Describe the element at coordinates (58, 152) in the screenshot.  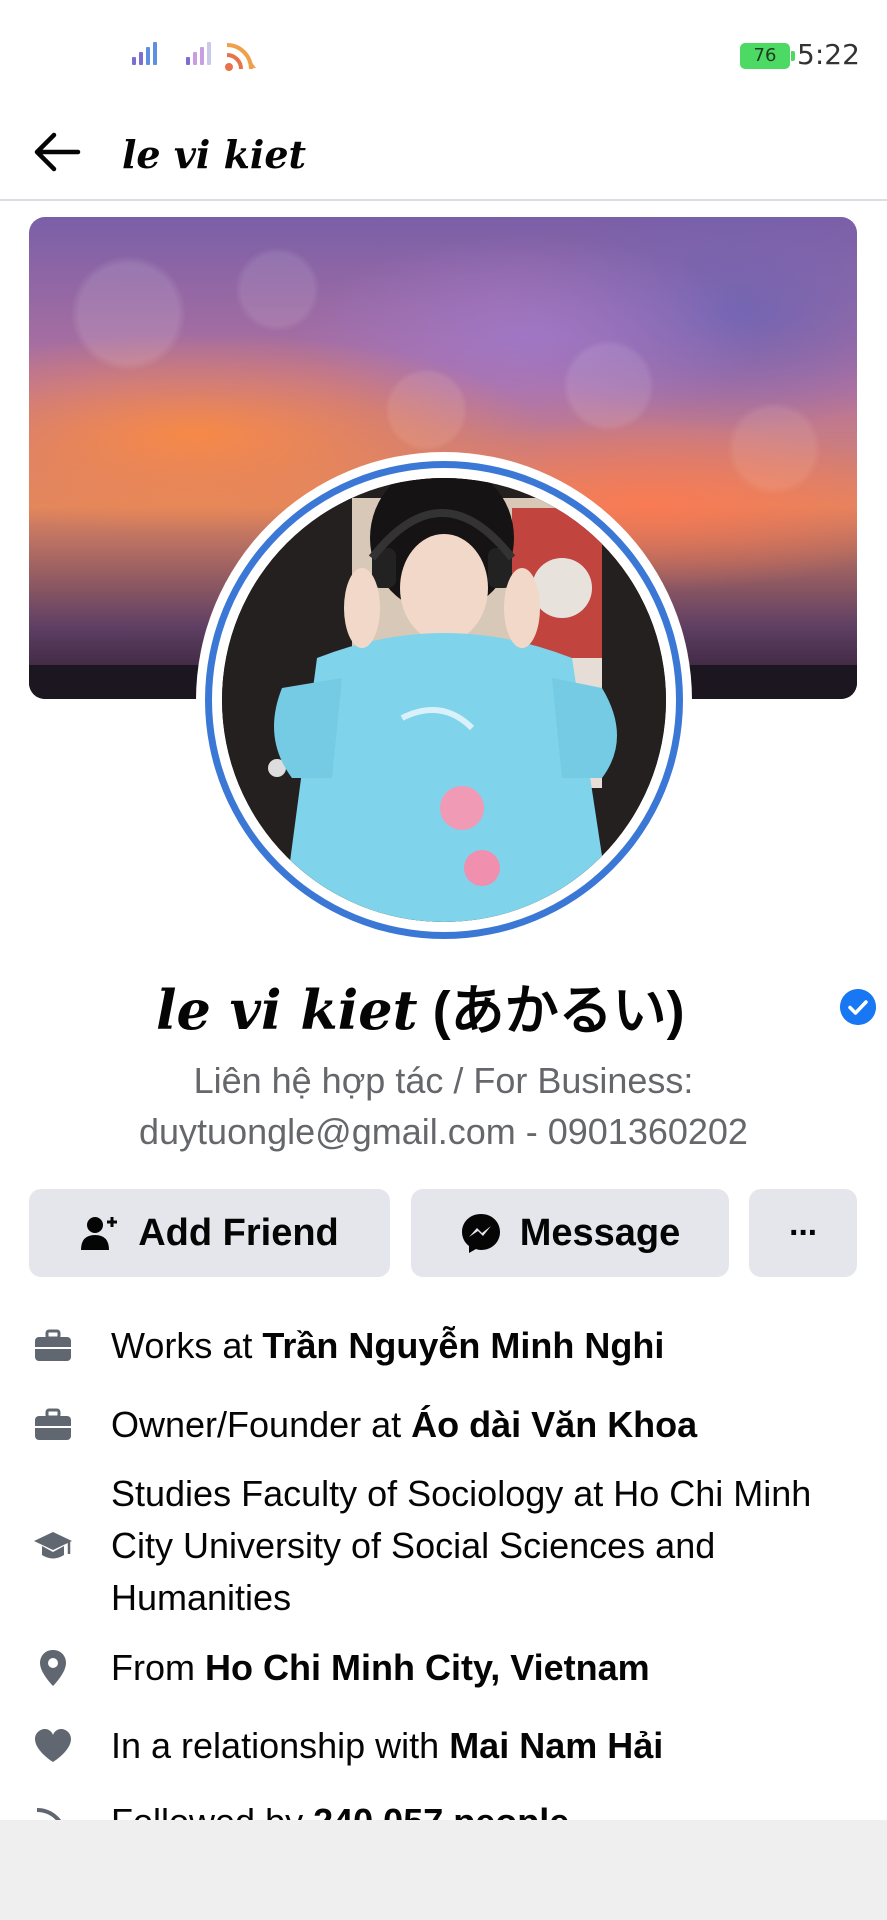
I see `back-arrow-icon` at that location.